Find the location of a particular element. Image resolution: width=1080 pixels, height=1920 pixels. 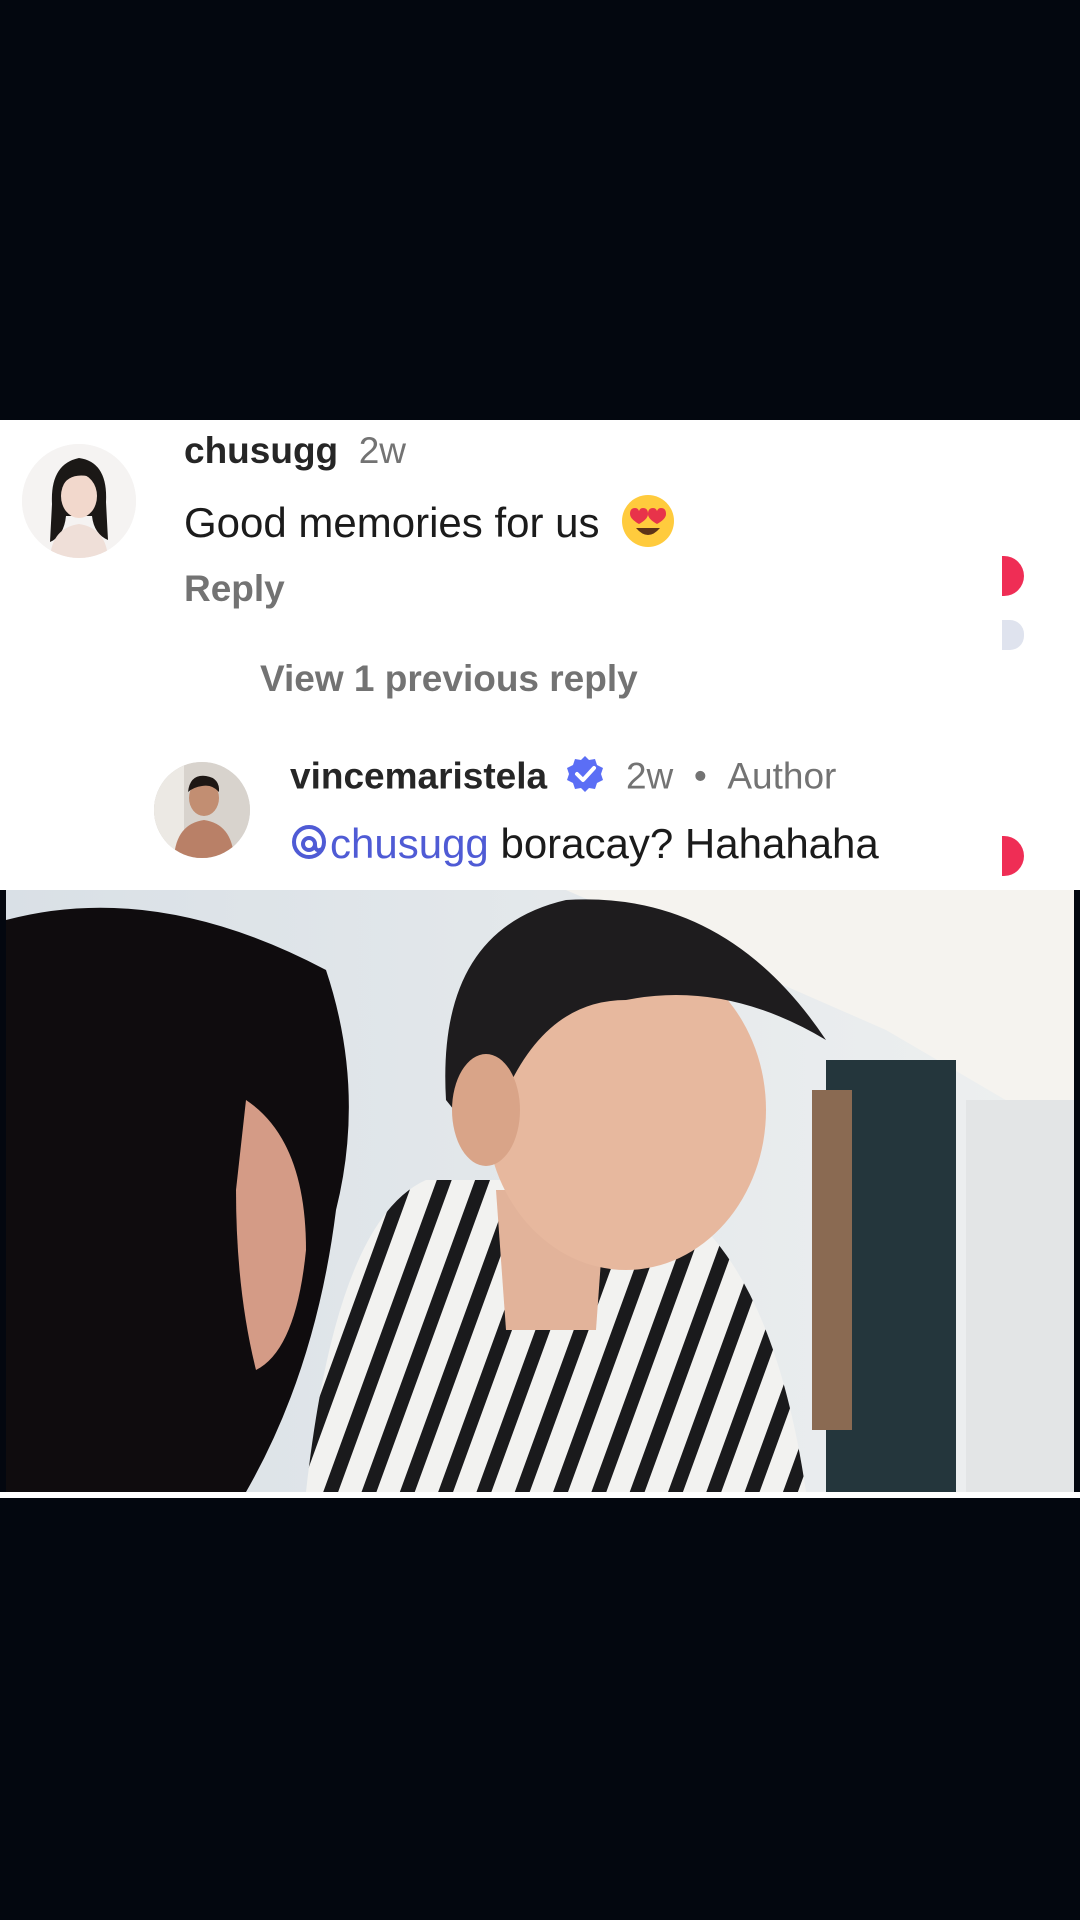

reply-text: chusugg boracay? Hahahaha is located at coordinates (584, 845).